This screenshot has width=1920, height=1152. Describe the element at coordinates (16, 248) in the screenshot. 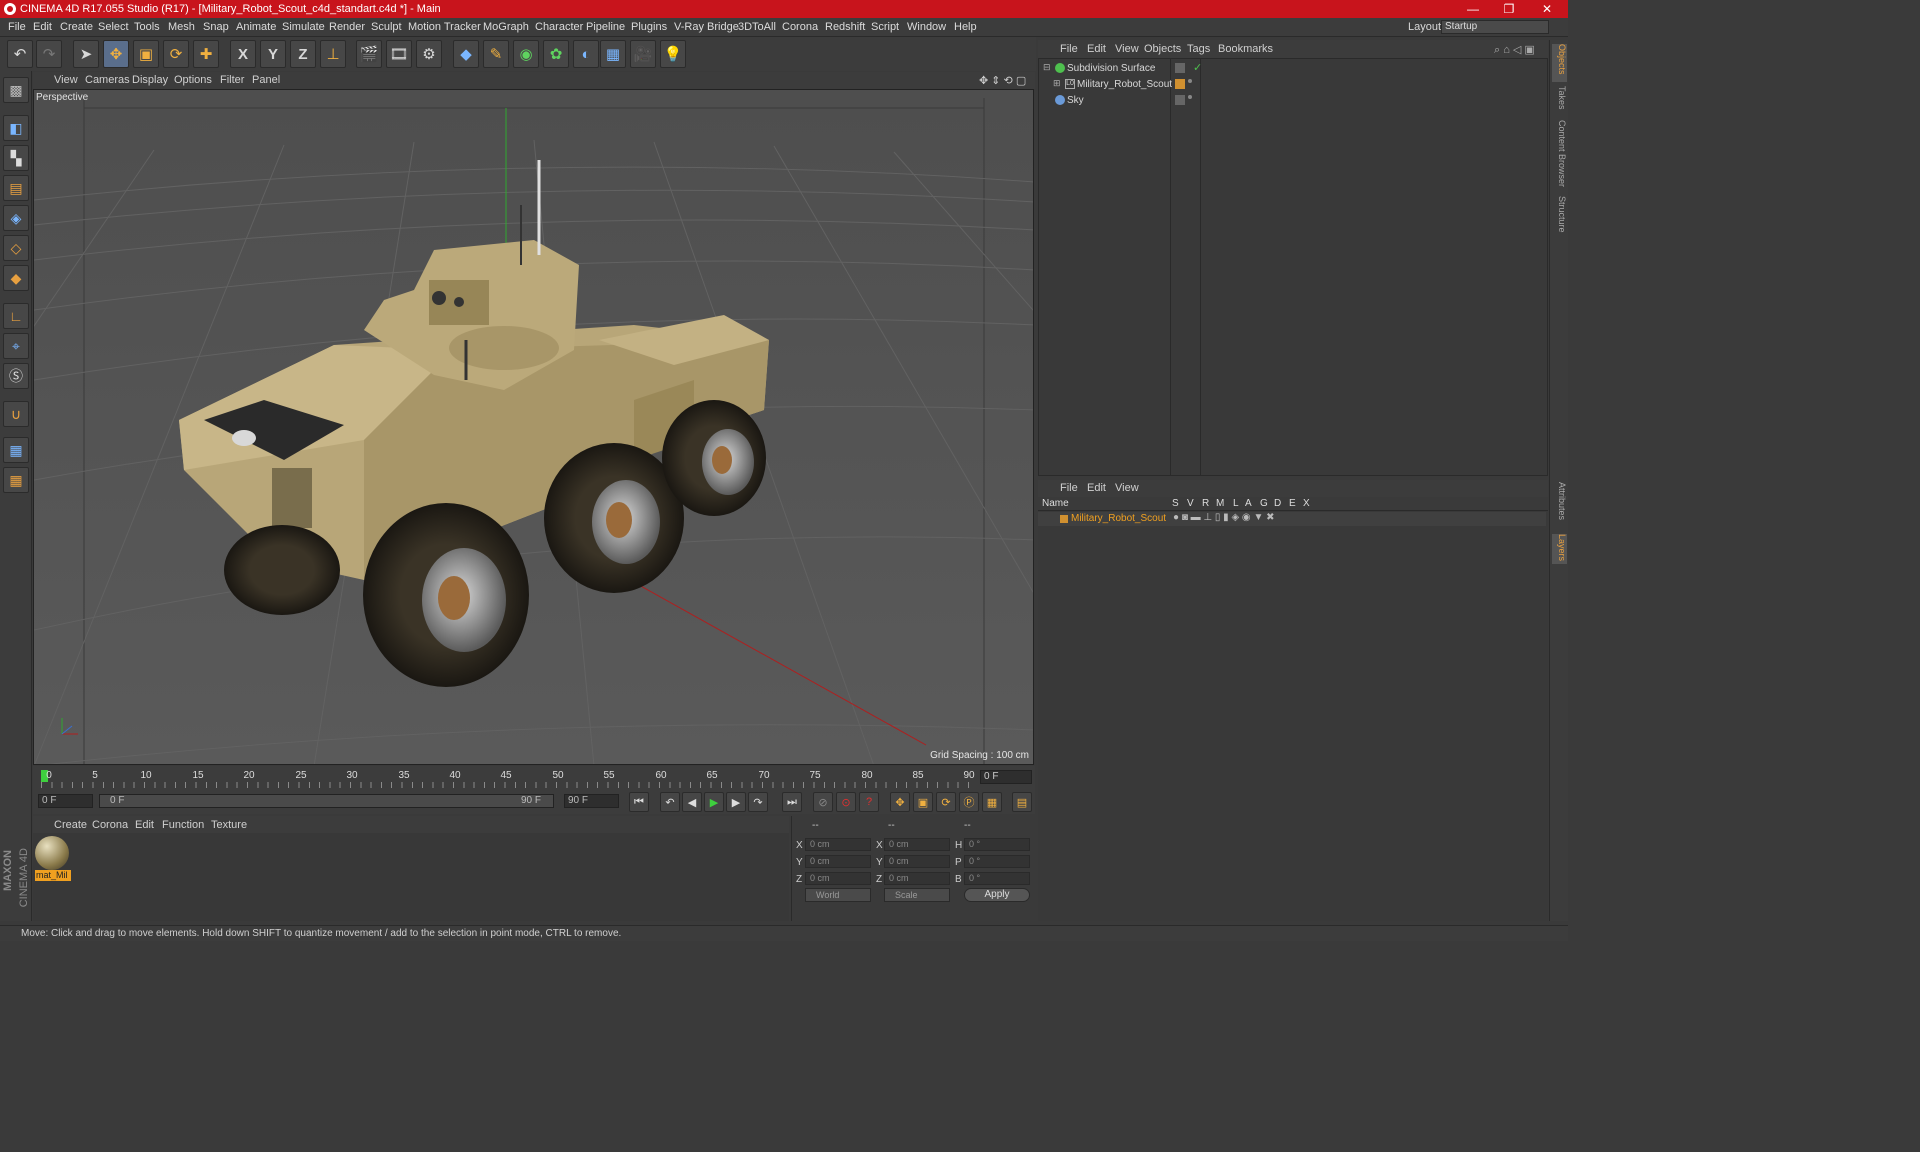

I see `edges-mode-icon: ◇` at that location.